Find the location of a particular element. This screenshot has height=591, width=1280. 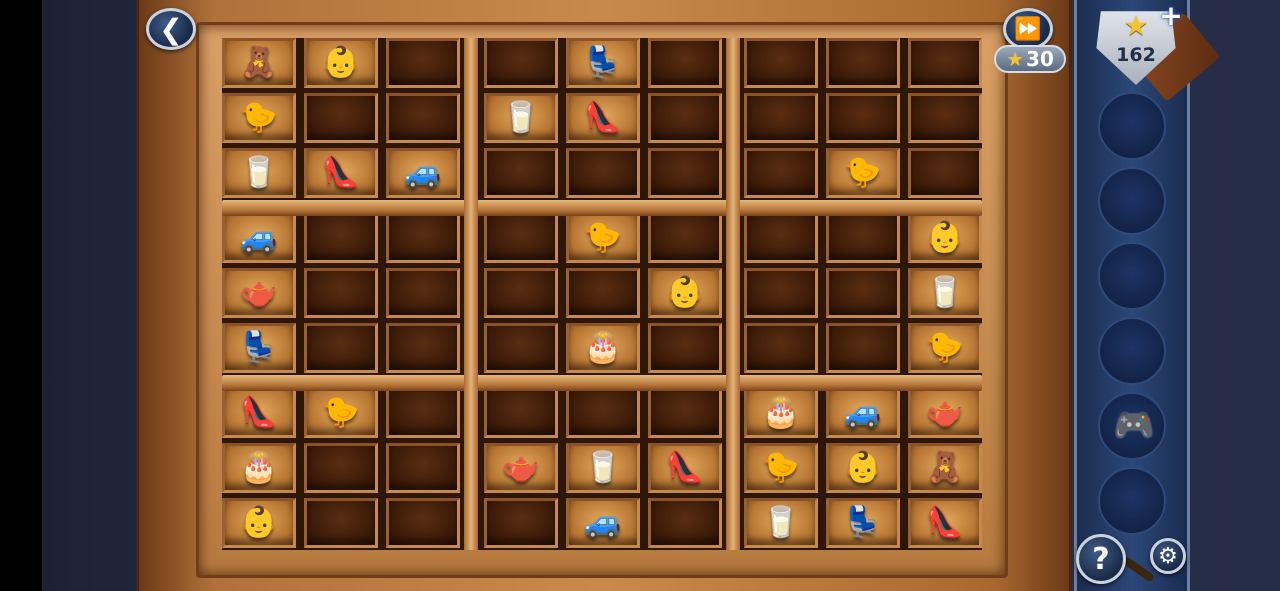

question-mark-icon: ? is located at coordinates (1101, 559).